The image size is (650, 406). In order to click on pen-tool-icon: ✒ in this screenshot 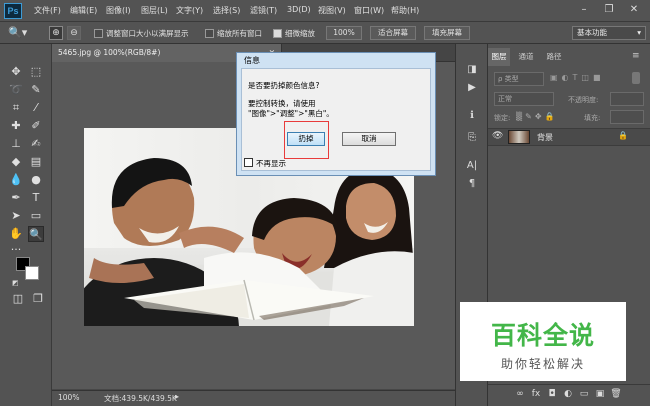, I will do `click(16, 198)`.